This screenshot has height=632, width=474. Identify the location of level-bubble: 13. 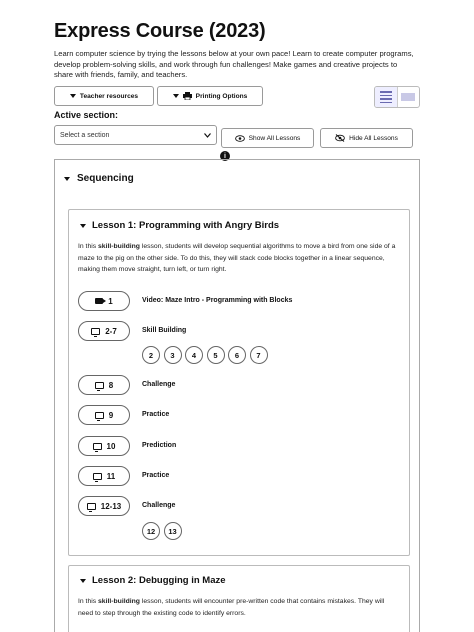
(172, 531).